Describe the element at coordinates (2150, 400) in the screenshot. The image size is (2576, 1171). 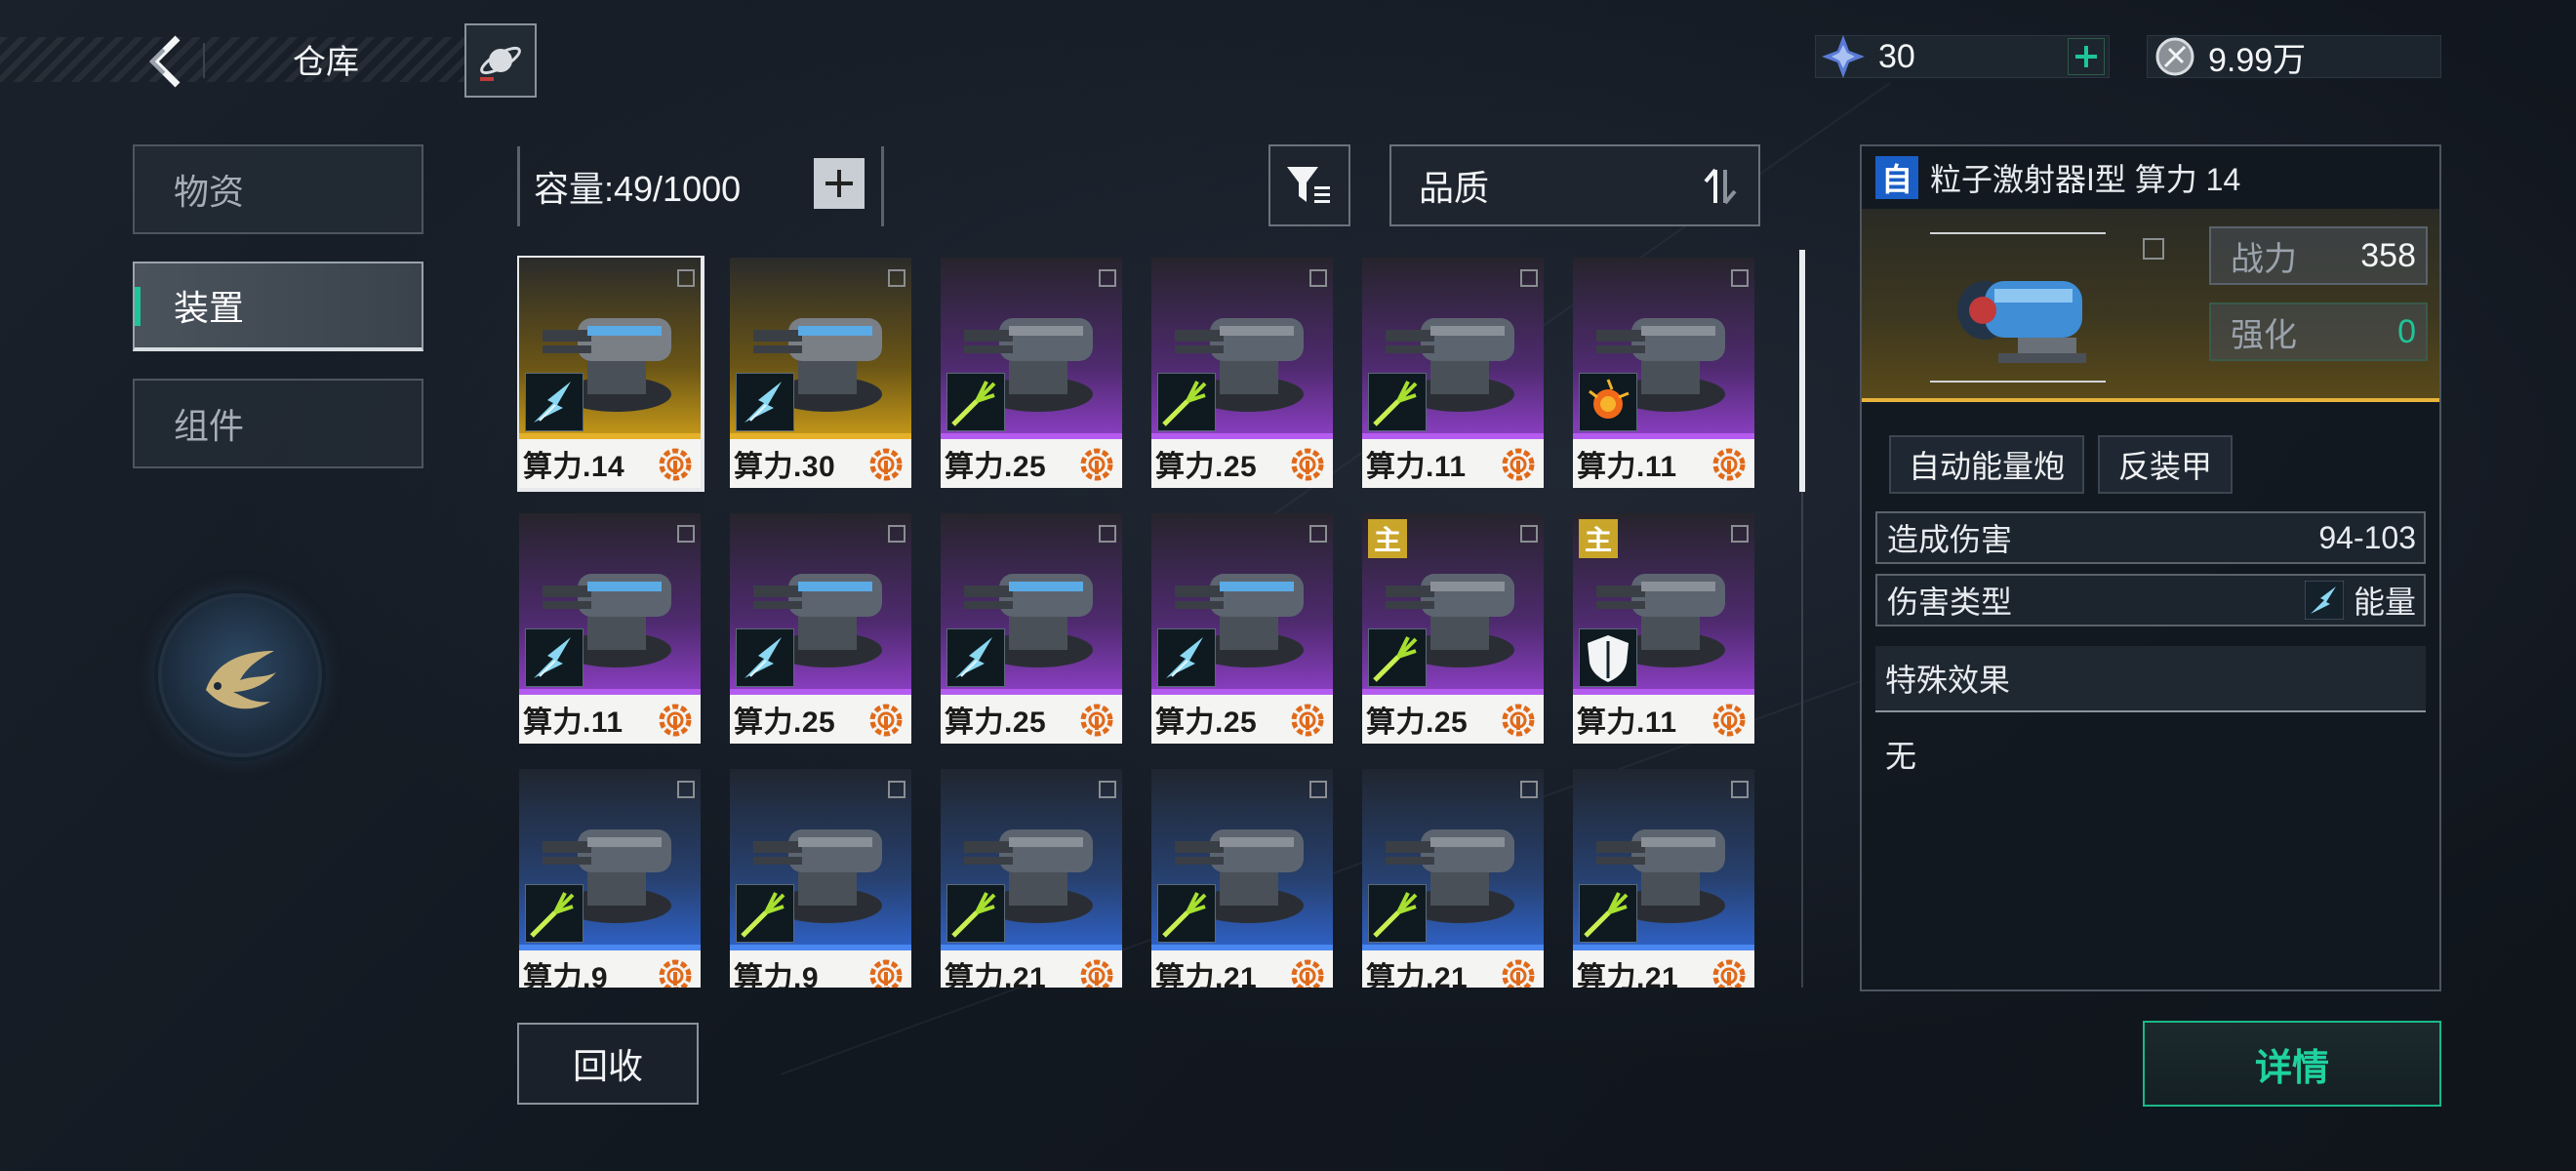
I see `rarity-line` at that location.